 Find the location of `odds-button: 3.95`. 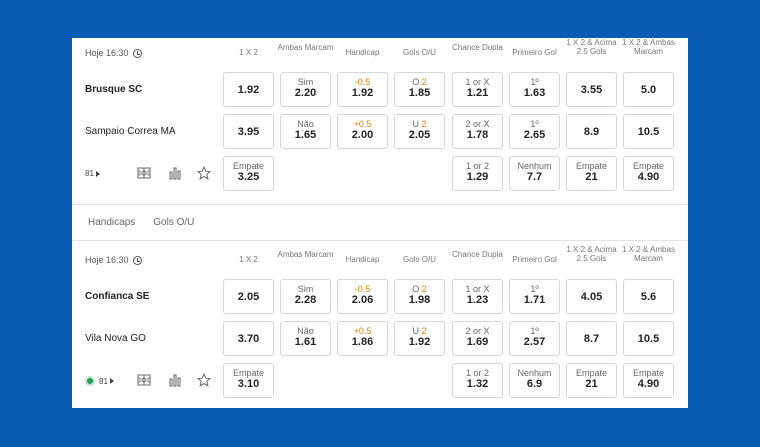

odds-button: 3.95 is located at coordinates (248, 131).